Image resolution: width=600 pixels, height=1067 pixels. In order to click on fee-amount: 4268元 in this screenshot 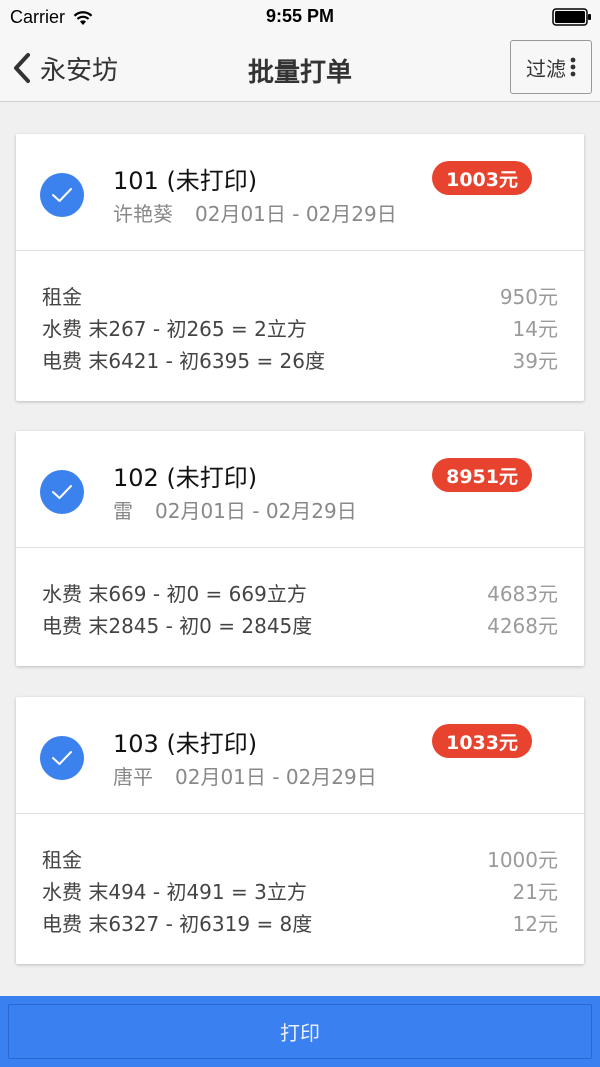, I will do `click(522, 625)`.